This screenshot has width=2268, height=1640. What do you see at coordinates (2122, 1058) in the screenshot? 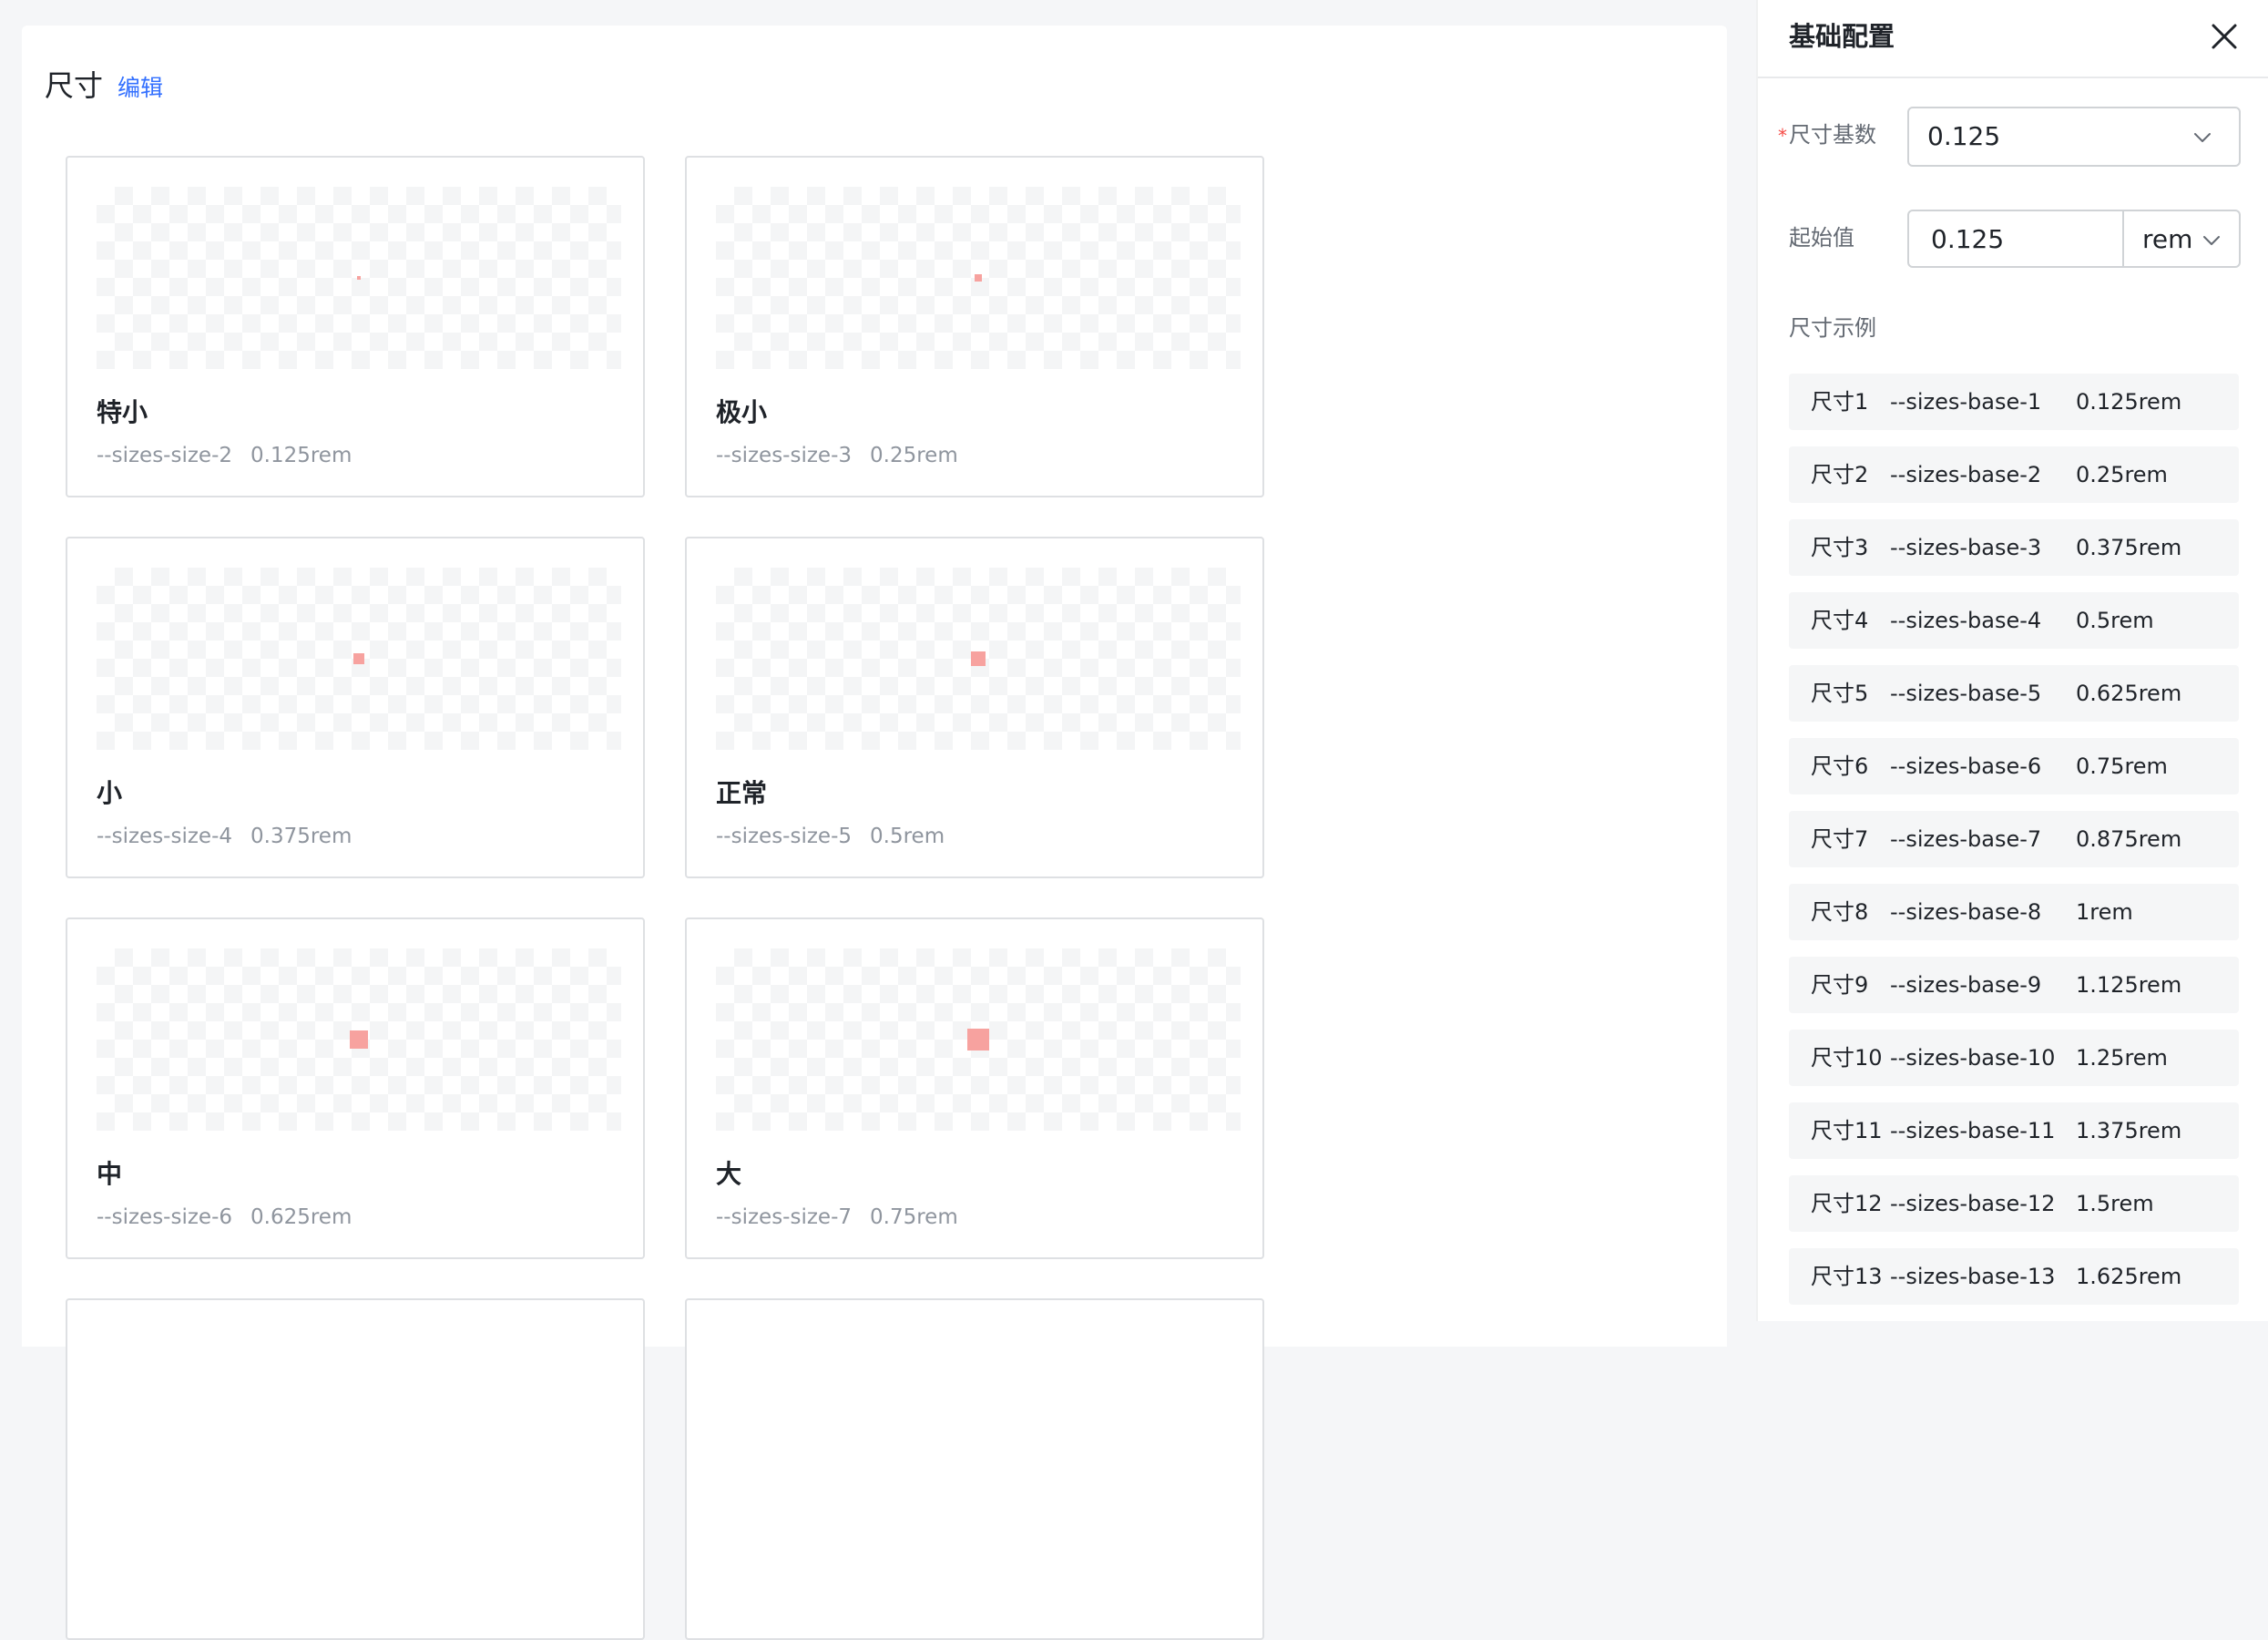
I see `example-value: 1.25rem` at bounding box center [2122, 1058].